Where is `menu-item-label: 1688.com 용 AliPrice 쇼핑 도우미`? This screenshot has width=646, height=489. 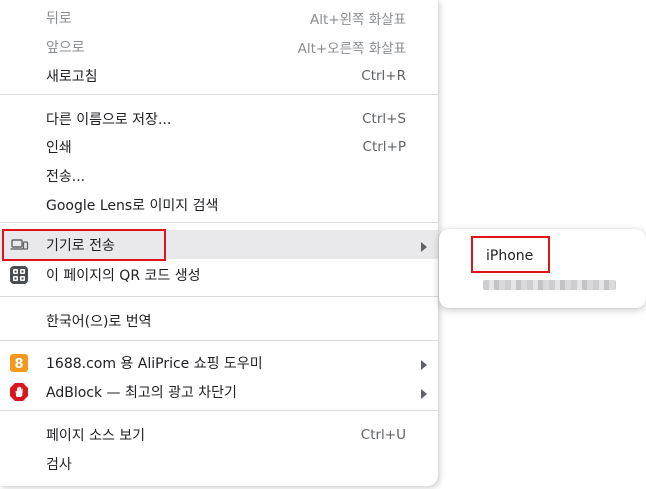 menu-item-label: 1688.com 용 AliPrice 쇼핑 도우미 is located at coordinates (154, 363).